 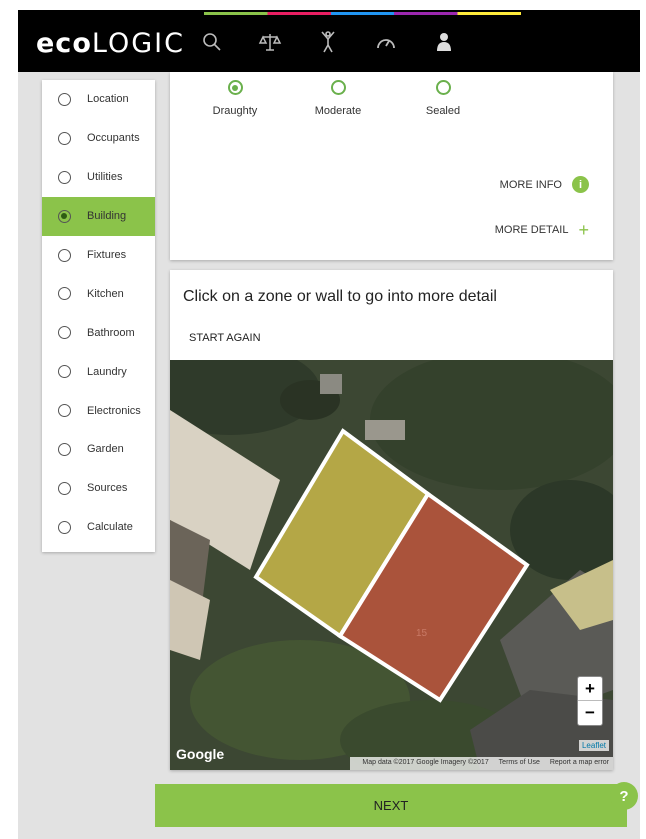 I want to click on user-icon, so click(x=444, y=42).